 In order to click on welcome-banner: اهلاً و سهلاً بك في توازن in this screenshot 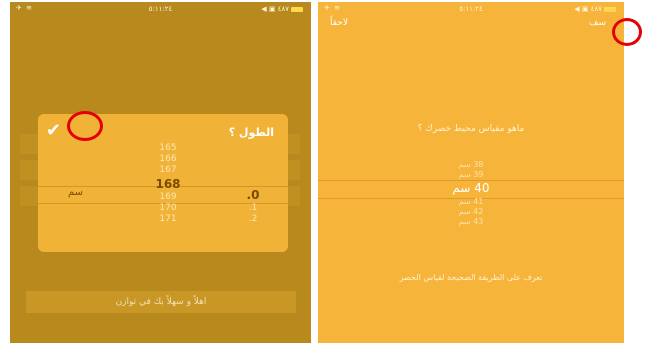, I will do `click(161, 302)`.